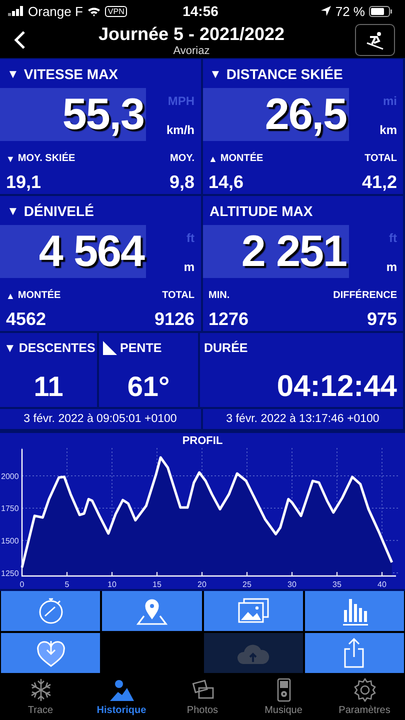 The width and height of the screenshot is (405, 720). What do you see at coordinates (354, 653) in the screenshot?
I see `share-button` at bounding box center [354, 653].